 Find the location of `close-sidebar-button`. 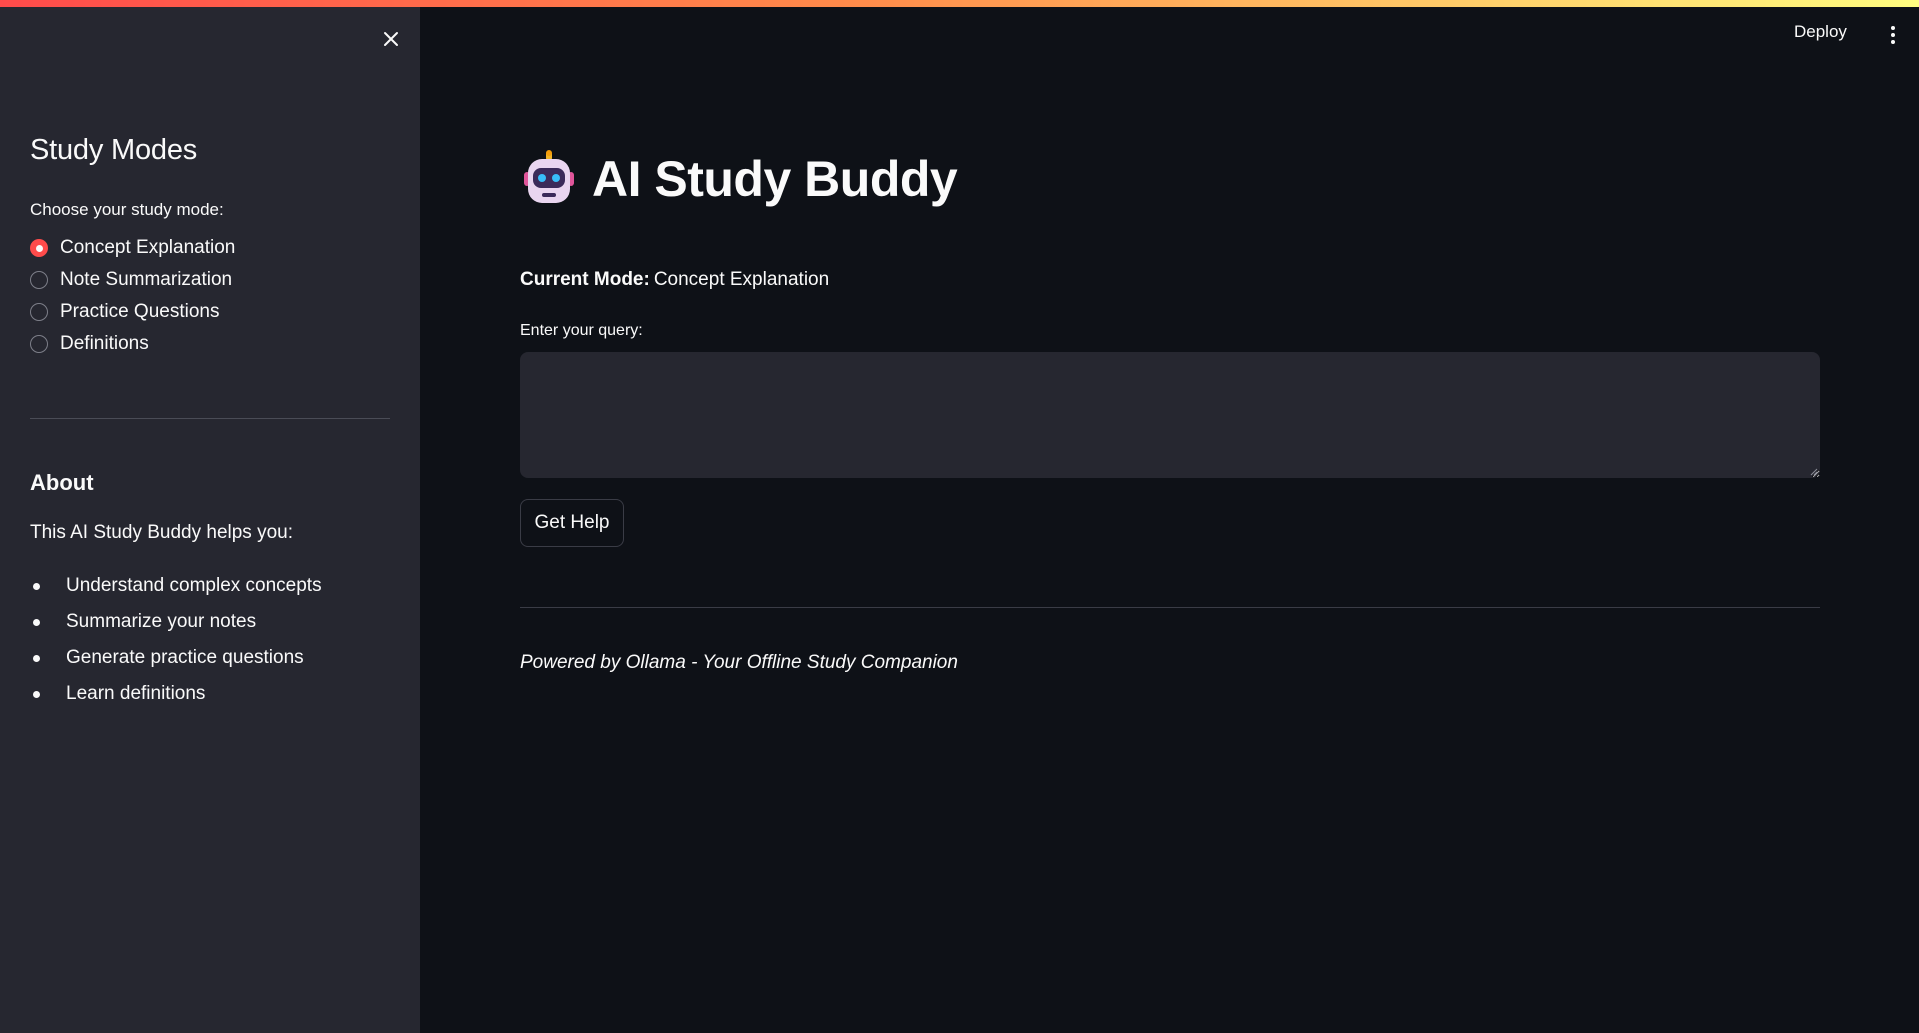

close-sidebar-button is located at coordinates (391, 39).